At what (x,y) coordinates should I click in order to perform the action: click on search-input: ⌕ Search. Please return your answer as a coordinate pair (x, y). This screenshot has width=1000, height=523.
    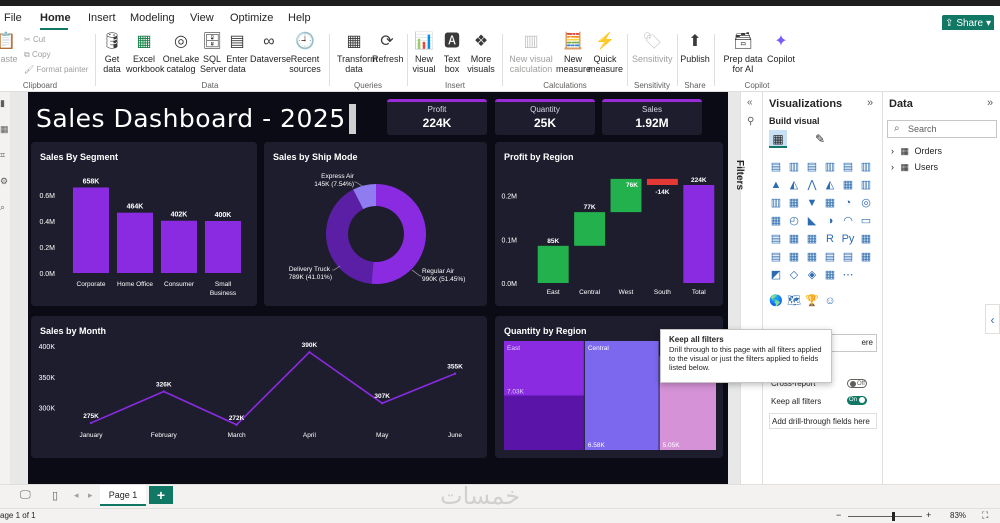
    Looking at the image, I should click on (942, 129).